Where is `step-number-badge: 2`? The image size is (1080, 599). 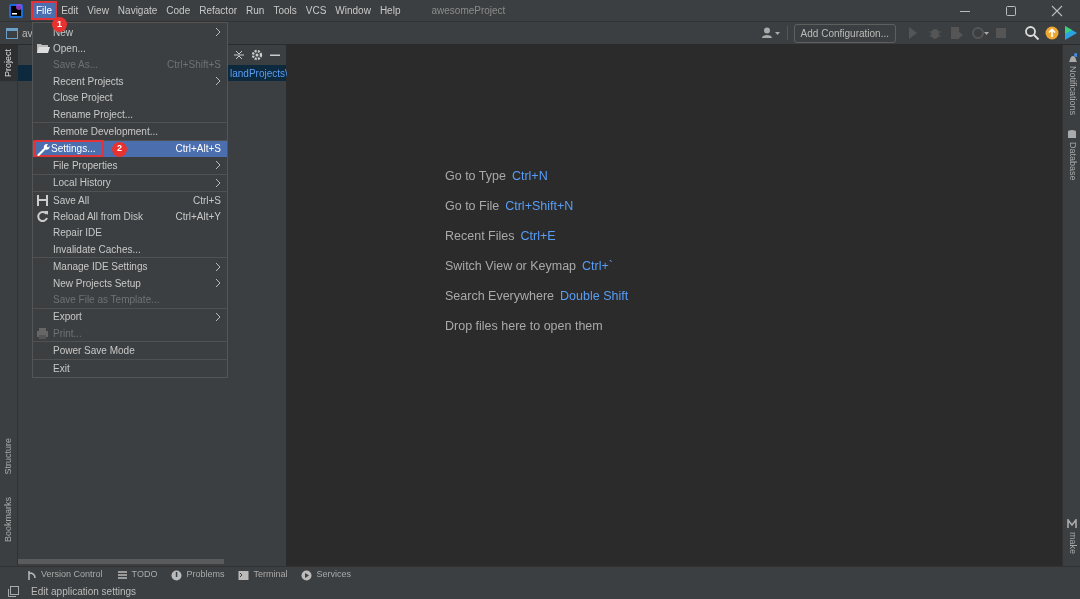 step-number-badge: 2 is located at coordinates (119, 149).